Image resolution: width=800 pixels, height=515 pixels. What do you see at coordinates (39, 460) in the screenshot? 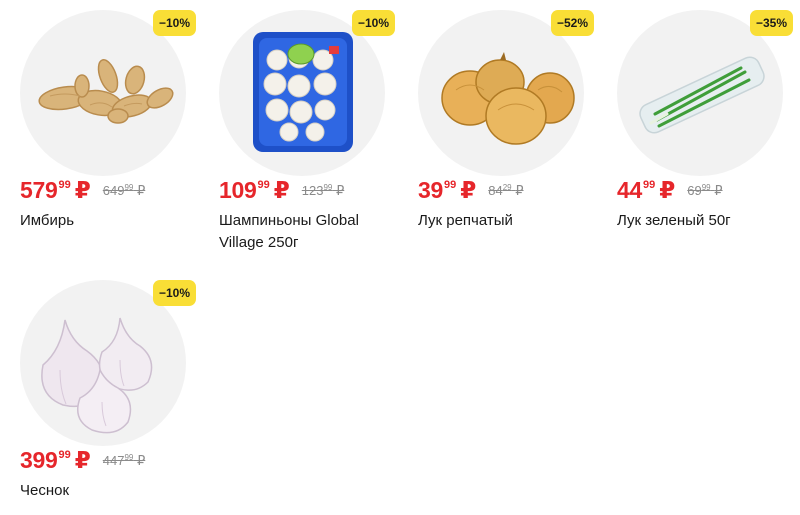
I see `price-rubles: 399` at bounding box center [39, 460].